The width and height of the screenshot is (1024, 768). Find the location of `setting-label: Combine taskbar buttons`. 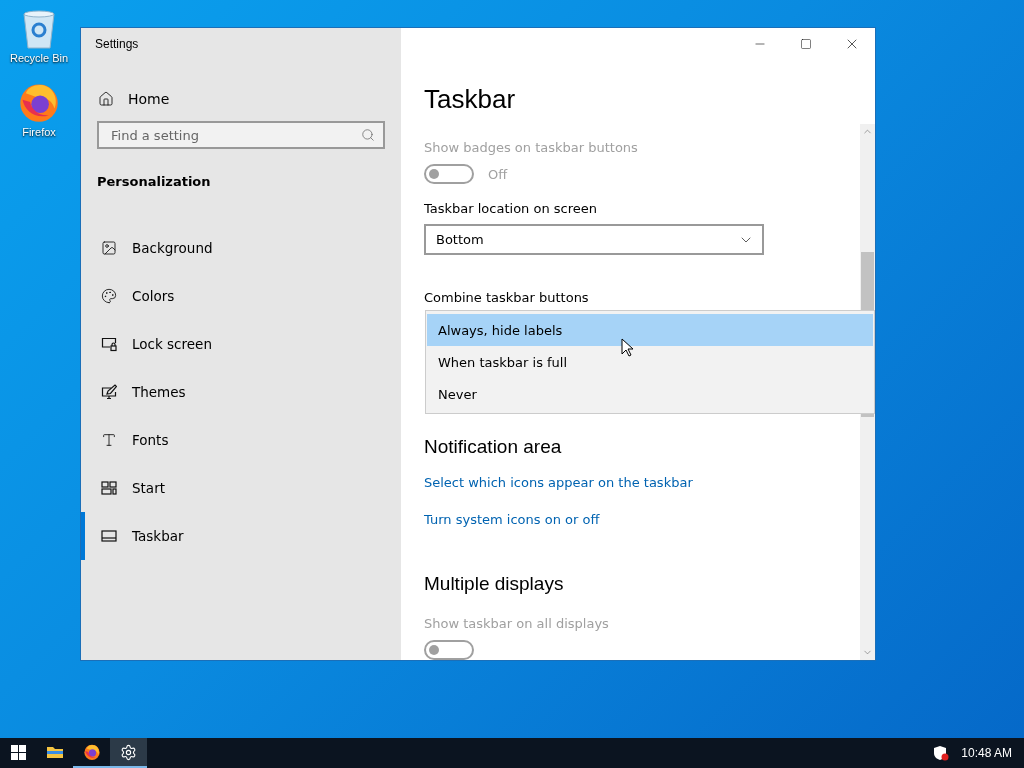

setting-label: Combine taskbar buttons is located at coordinates (506, 298).